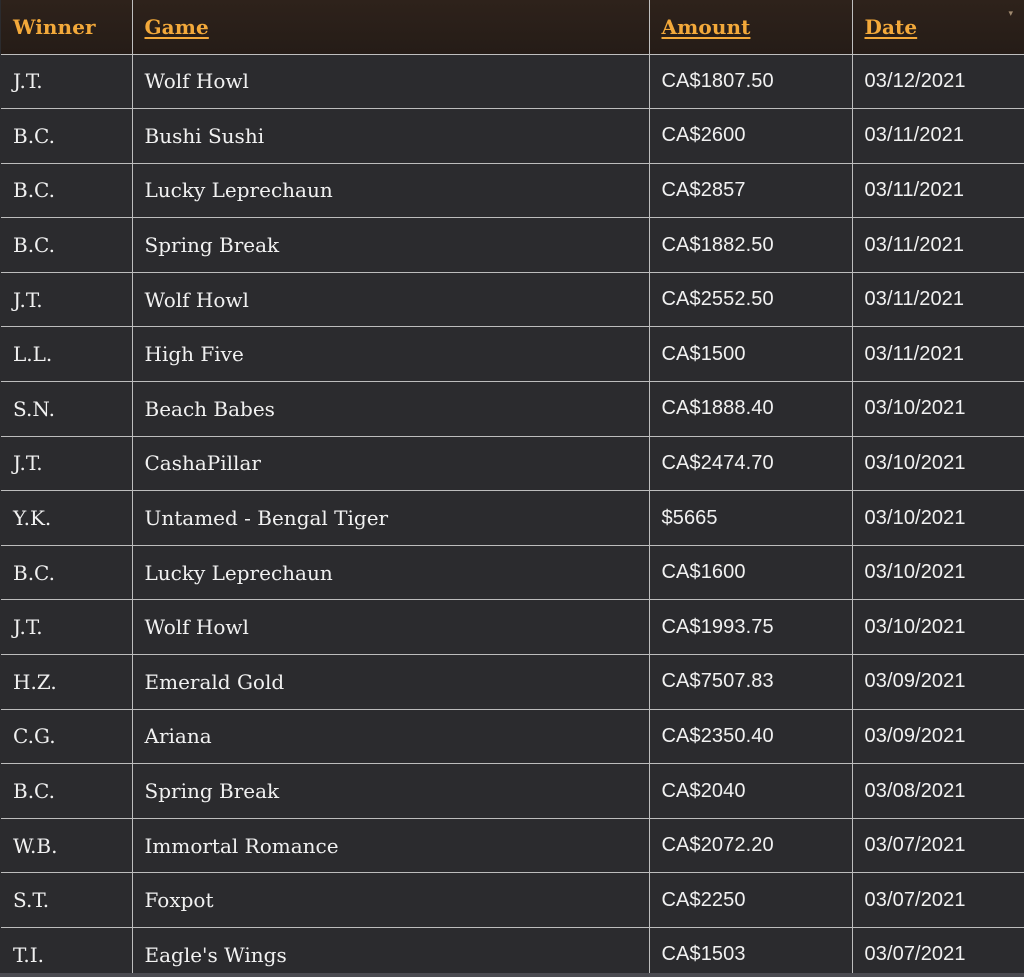 The width and height of the screenshot is (1024, 977). Describe the element at coordinates (391, 136) in the screenshot. I see `game-cell: Bushi Sushi` at that location.